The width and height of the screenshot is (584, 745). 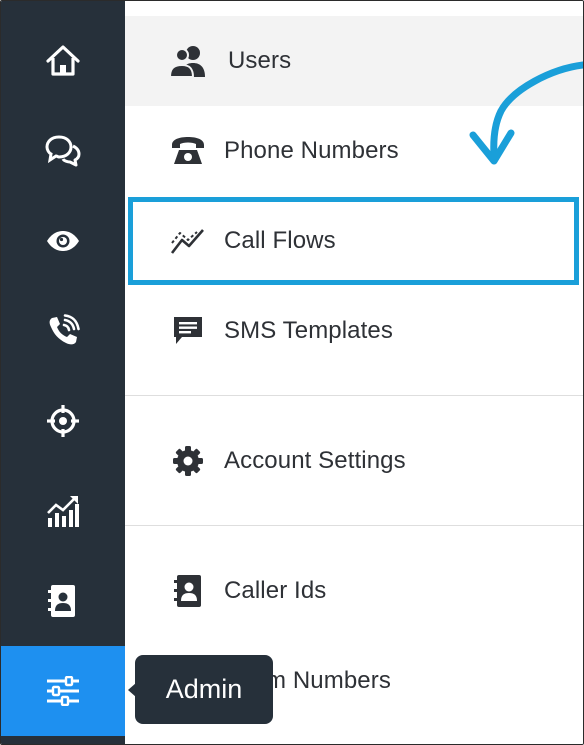 I want to click on message-icon, so click(x=188, y=331).